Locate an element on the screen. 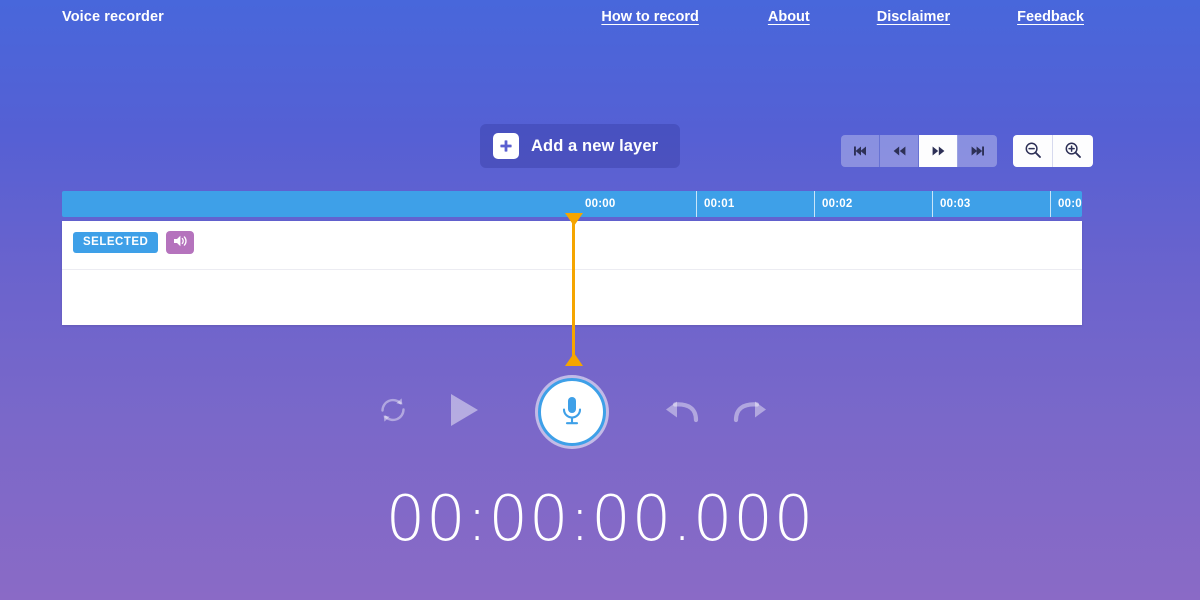  ruler-tick: 00:00 is located at coordinates (600, 204).